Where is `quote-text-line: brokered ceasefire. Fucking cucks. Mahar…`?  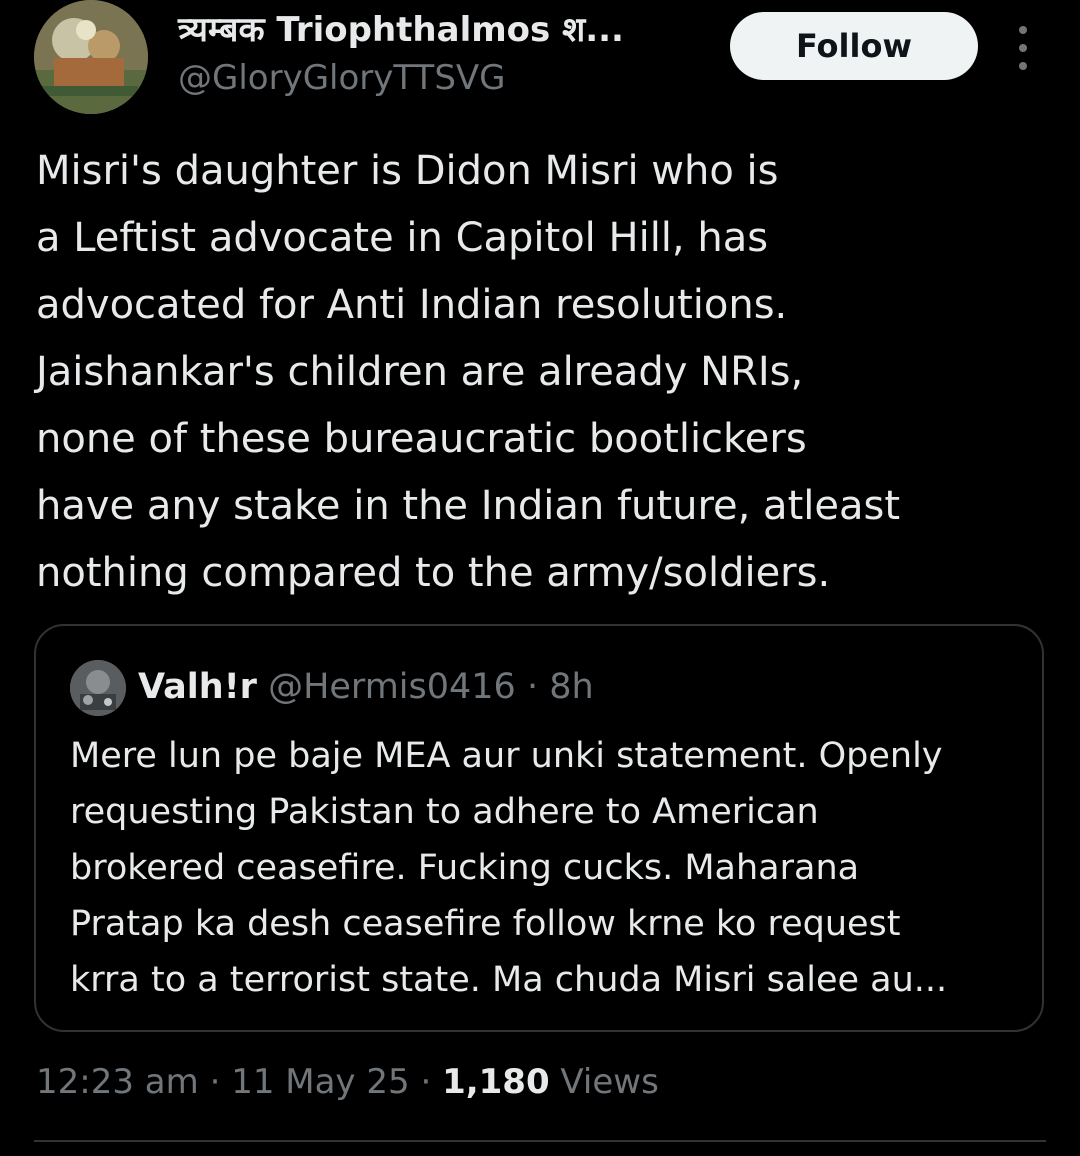
quote-text-line: brokered ceasefire. Fucking cucks. Mahar… is located at coordinates (465, 868).